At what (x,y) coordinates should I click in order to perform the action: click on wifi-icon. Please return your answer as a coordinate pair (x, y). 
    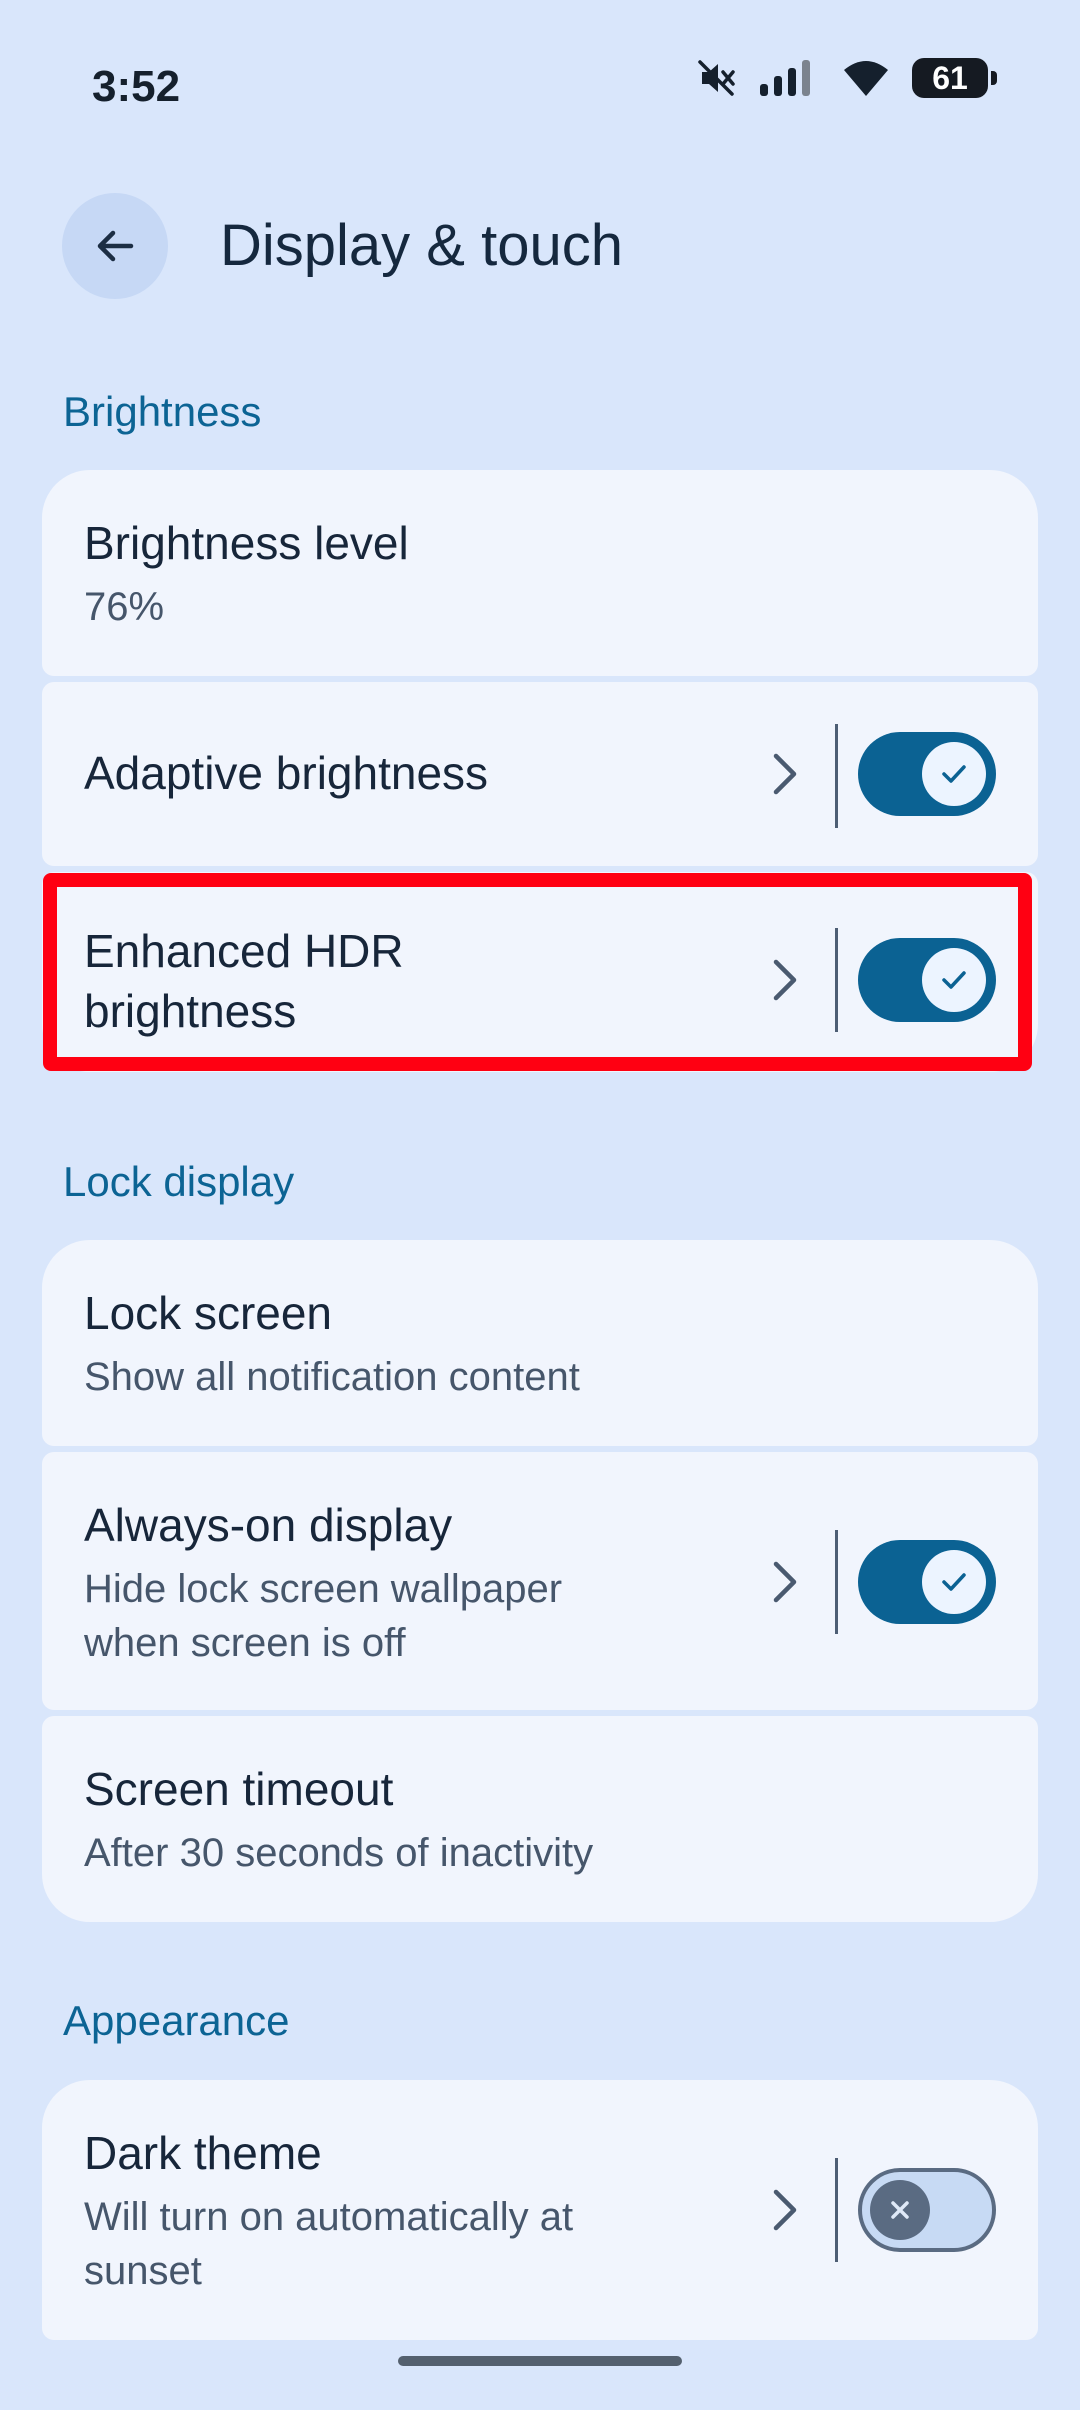
    Looking at the image, I should click on (866, 78).